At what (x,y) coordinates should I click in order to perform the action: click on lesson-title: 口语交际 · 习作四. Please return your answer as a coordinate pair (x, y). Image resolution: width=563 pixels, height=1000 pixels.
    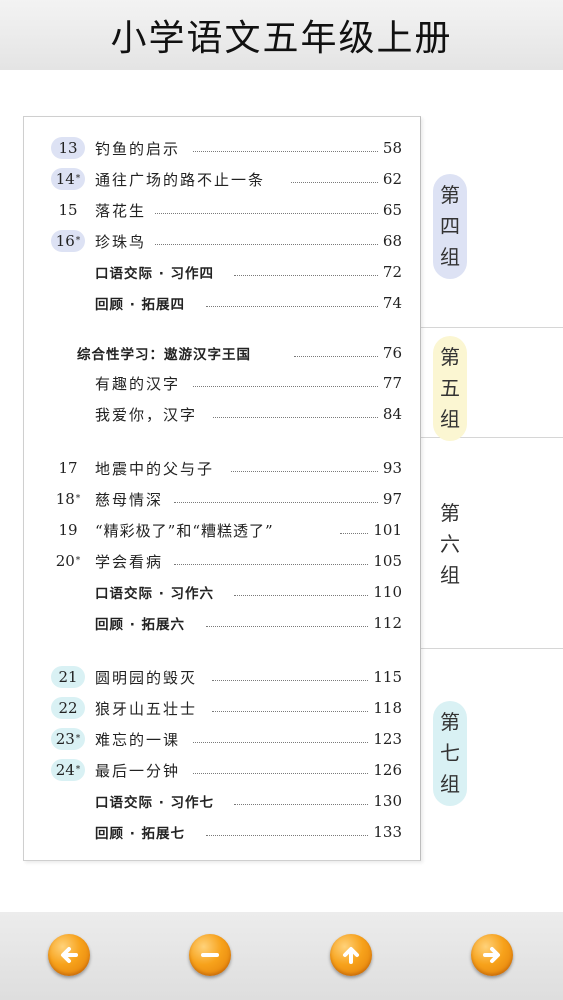
    Looking at the image, I should click on (155, 274).